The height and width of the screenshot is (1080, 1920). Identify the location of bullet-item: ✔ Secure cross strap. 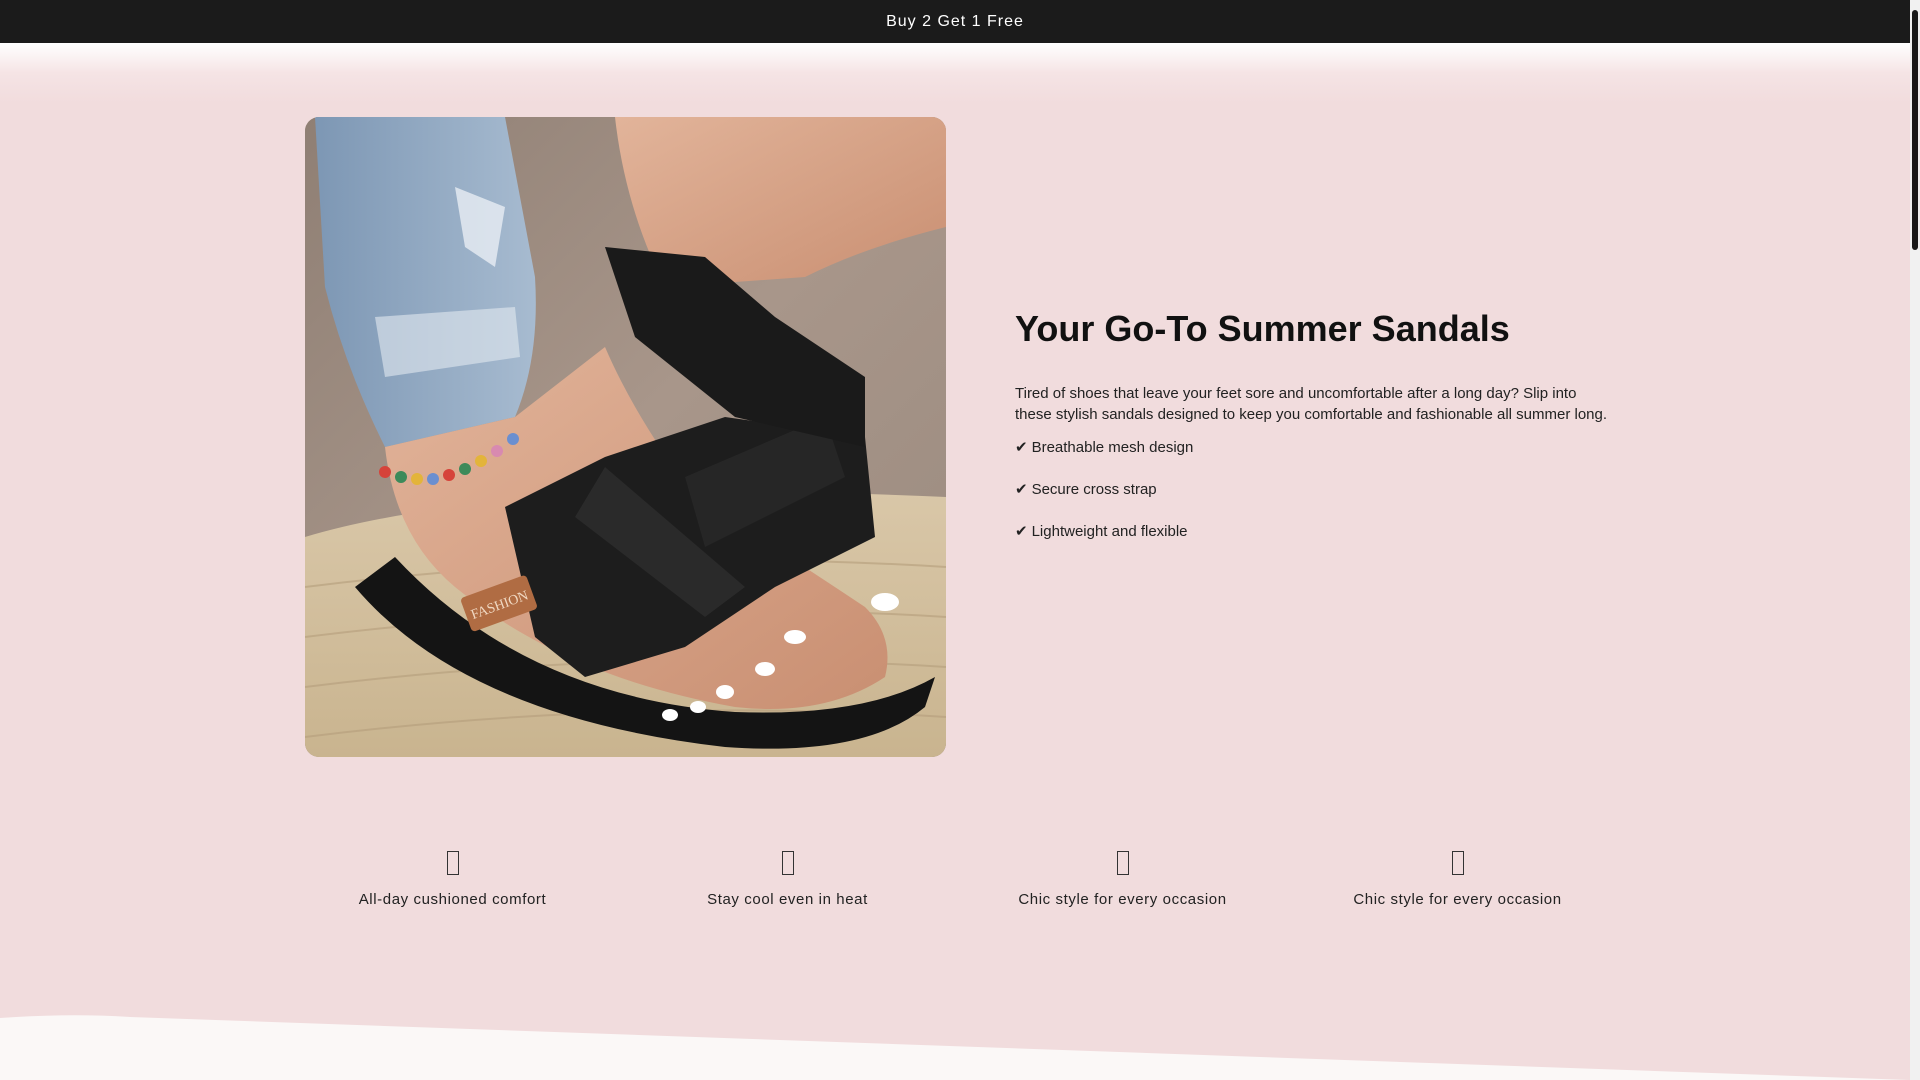
(1315, 489).